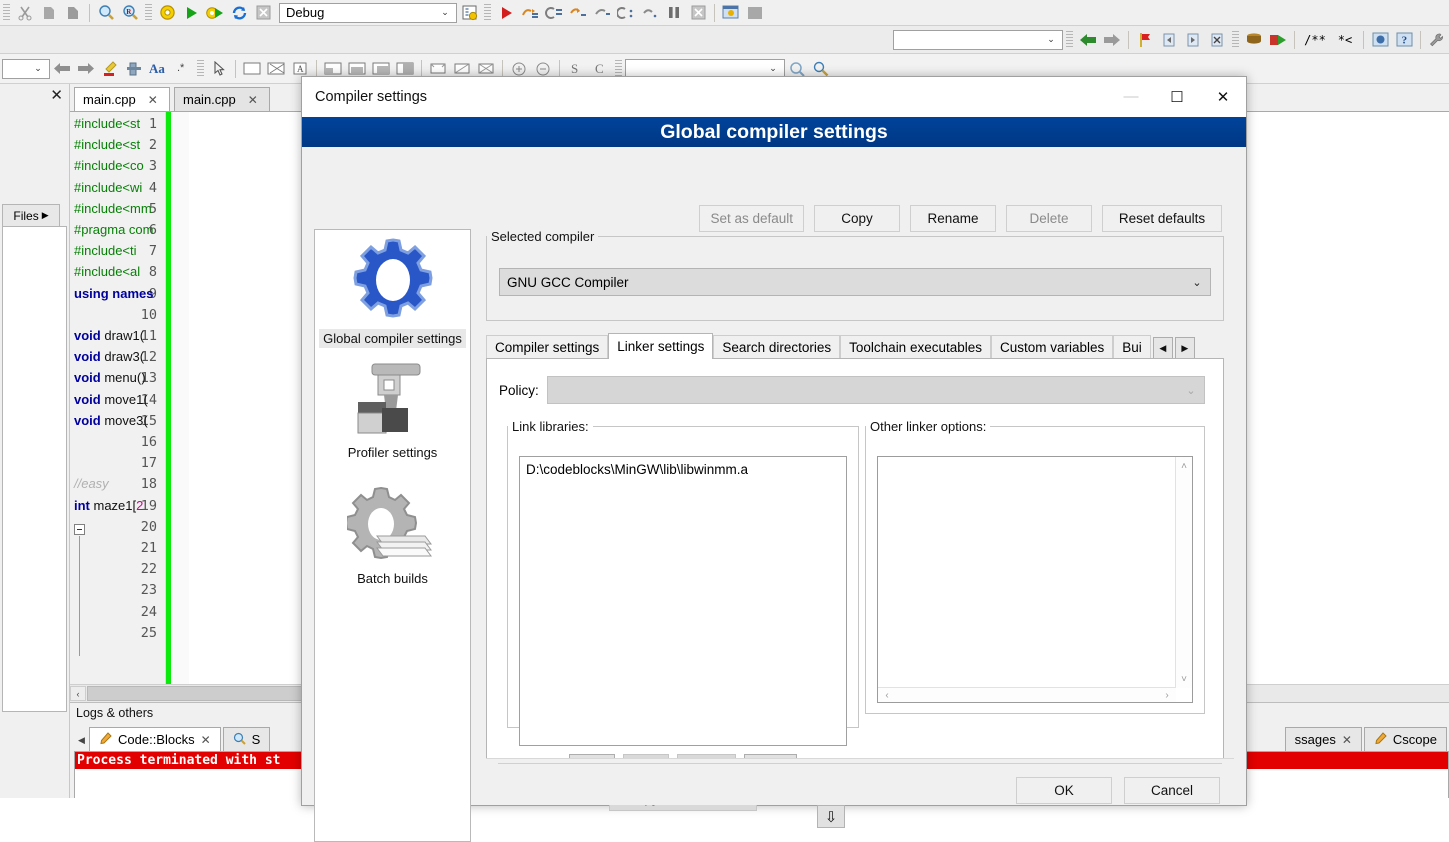  What do you see at coordinates (915, 347) in the screenshot?
I see `tab-toolchain-executables: Toolchain executables` at bounding box center [915, 347].